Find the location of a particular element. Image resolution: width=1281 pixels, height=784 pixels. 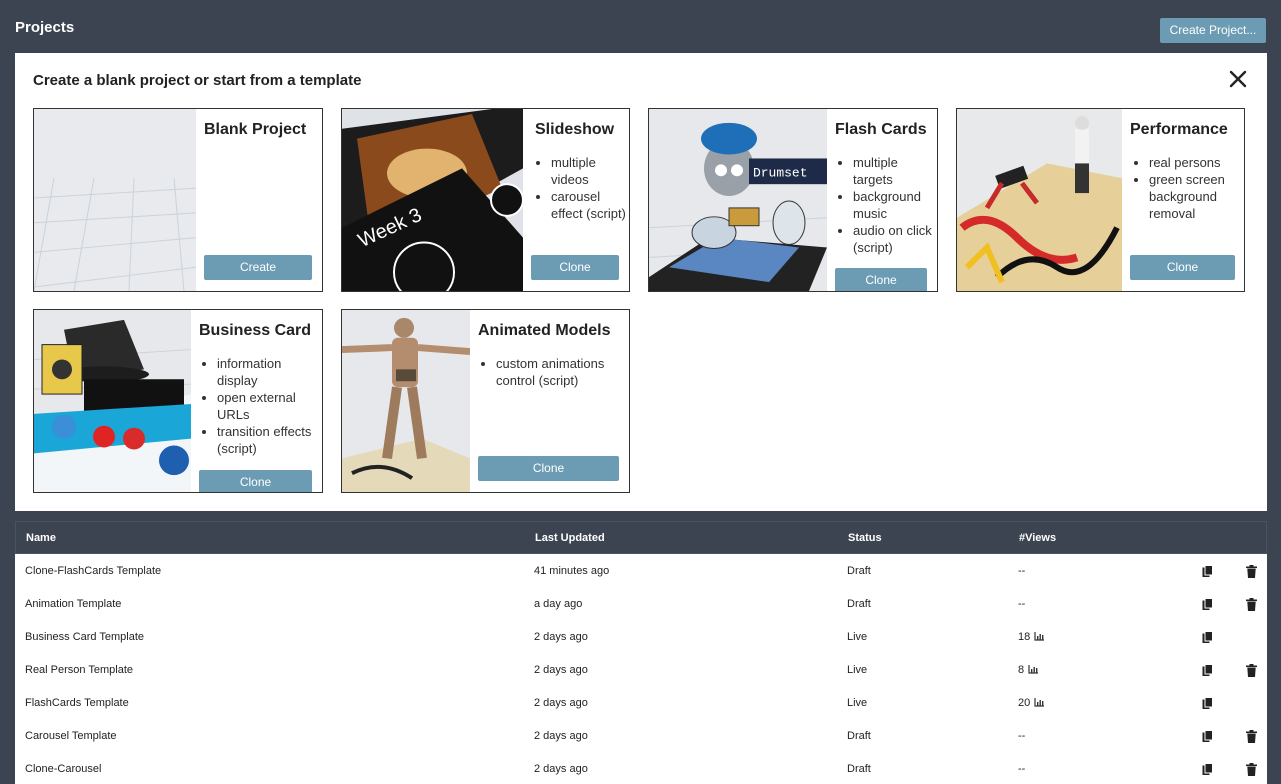

project-name: Carousel Template is located at coordinates (71, 736).